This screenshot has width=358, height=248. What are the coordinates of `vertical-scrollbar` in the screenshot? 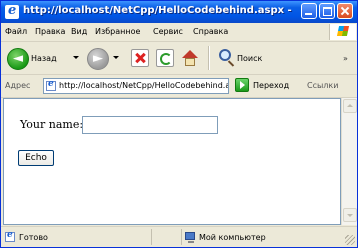 It's located at (349, 161).